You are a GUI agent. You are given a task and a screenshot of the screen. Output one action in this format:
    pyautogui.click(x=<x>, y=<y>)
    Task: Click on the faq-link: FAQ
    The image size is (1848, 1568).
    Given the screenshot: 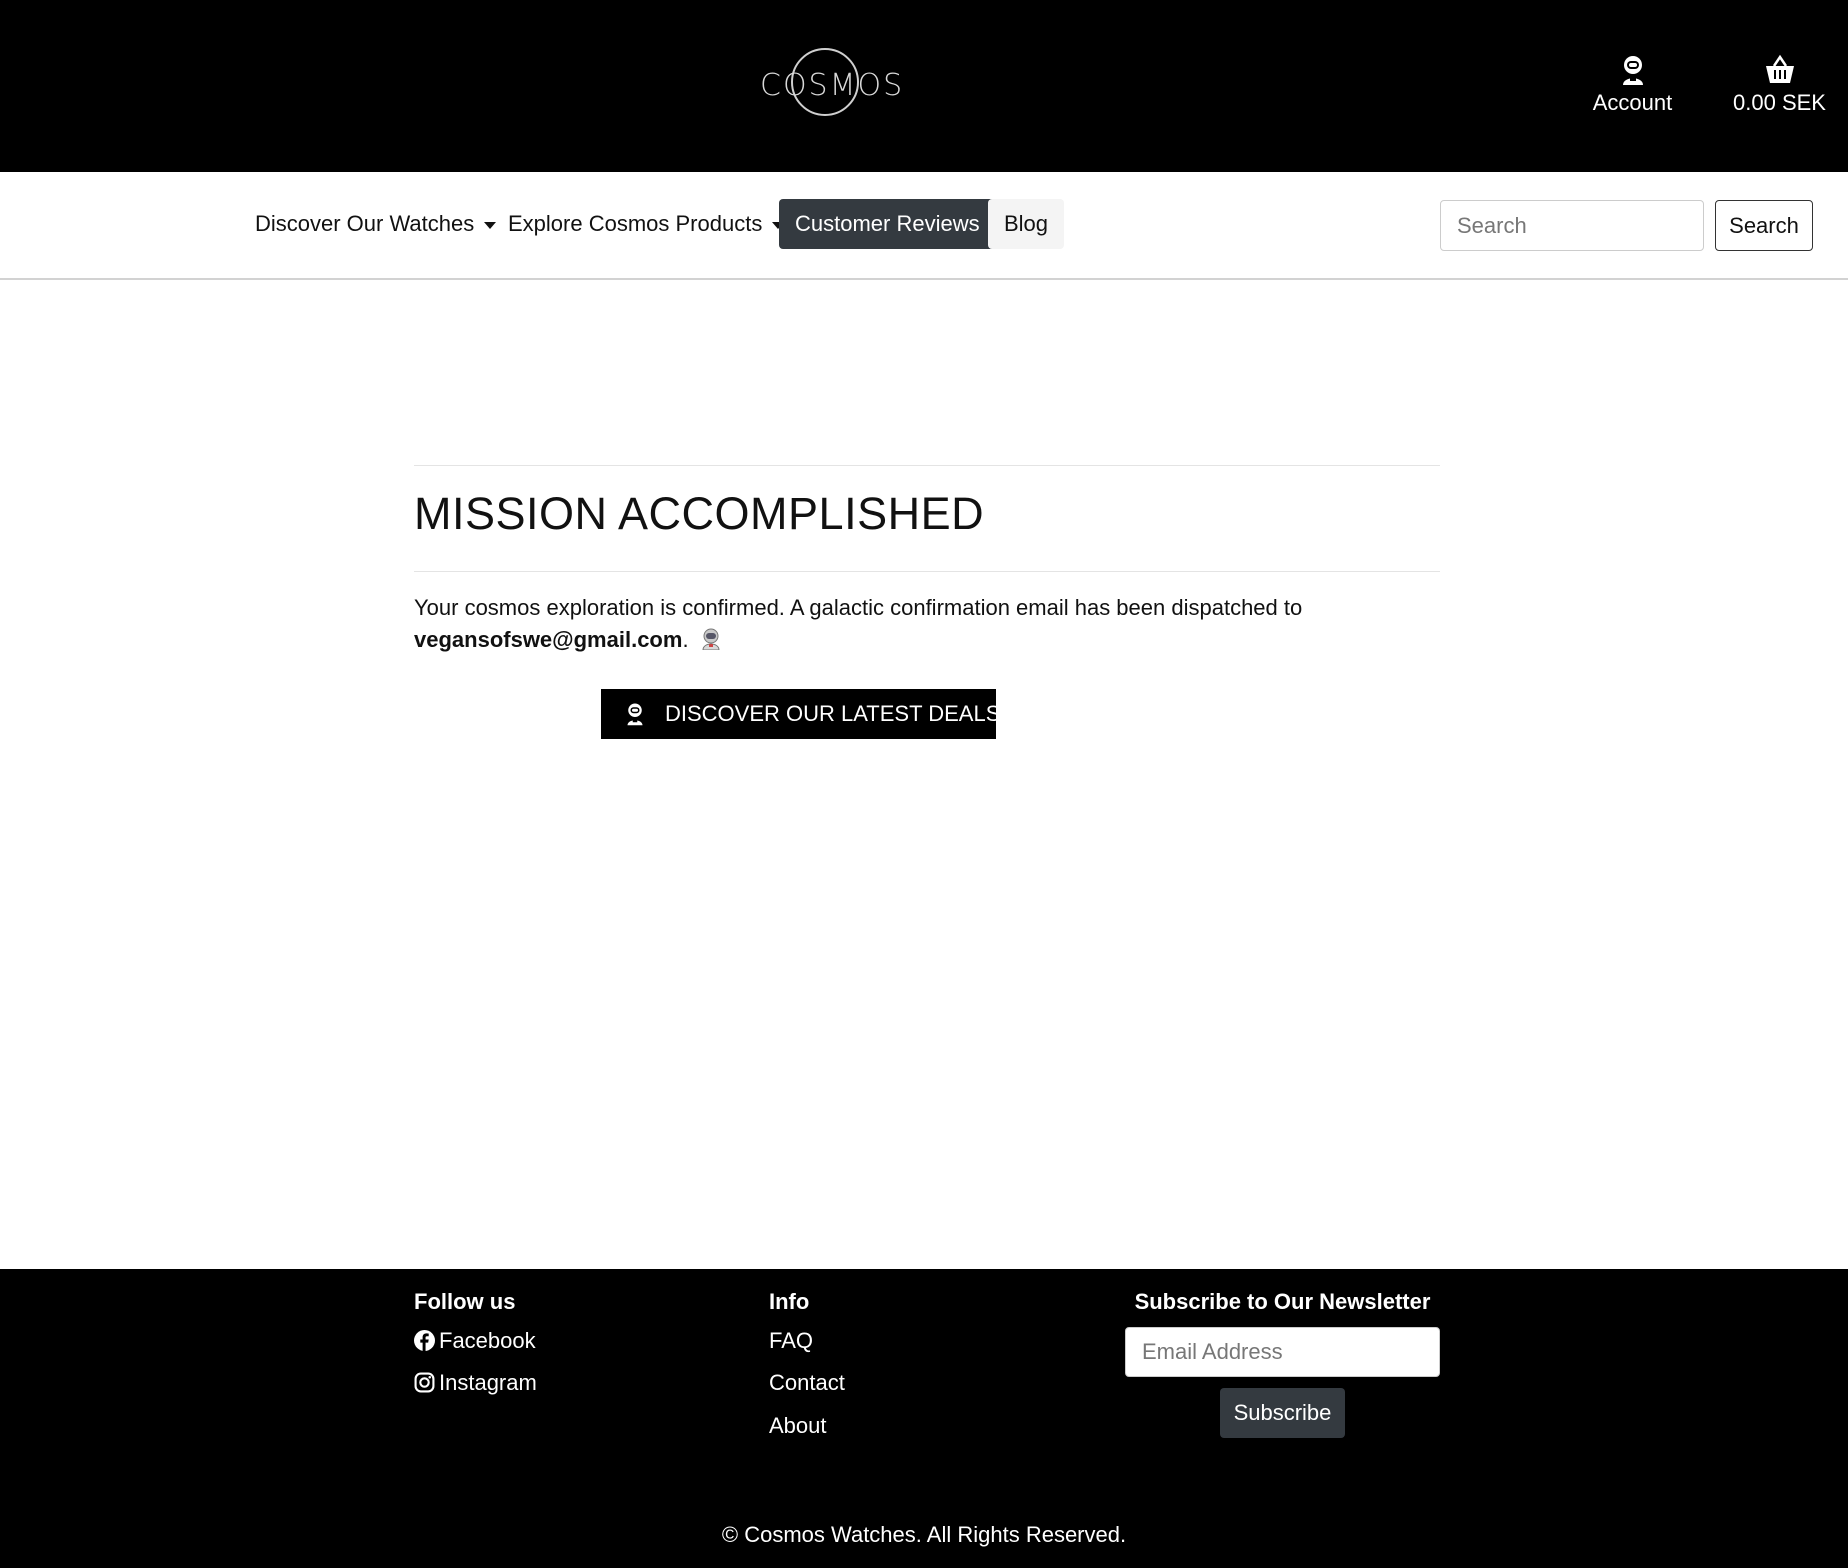 What is the action you would take?
    pyautogui.click(x=791, y=1341)
    